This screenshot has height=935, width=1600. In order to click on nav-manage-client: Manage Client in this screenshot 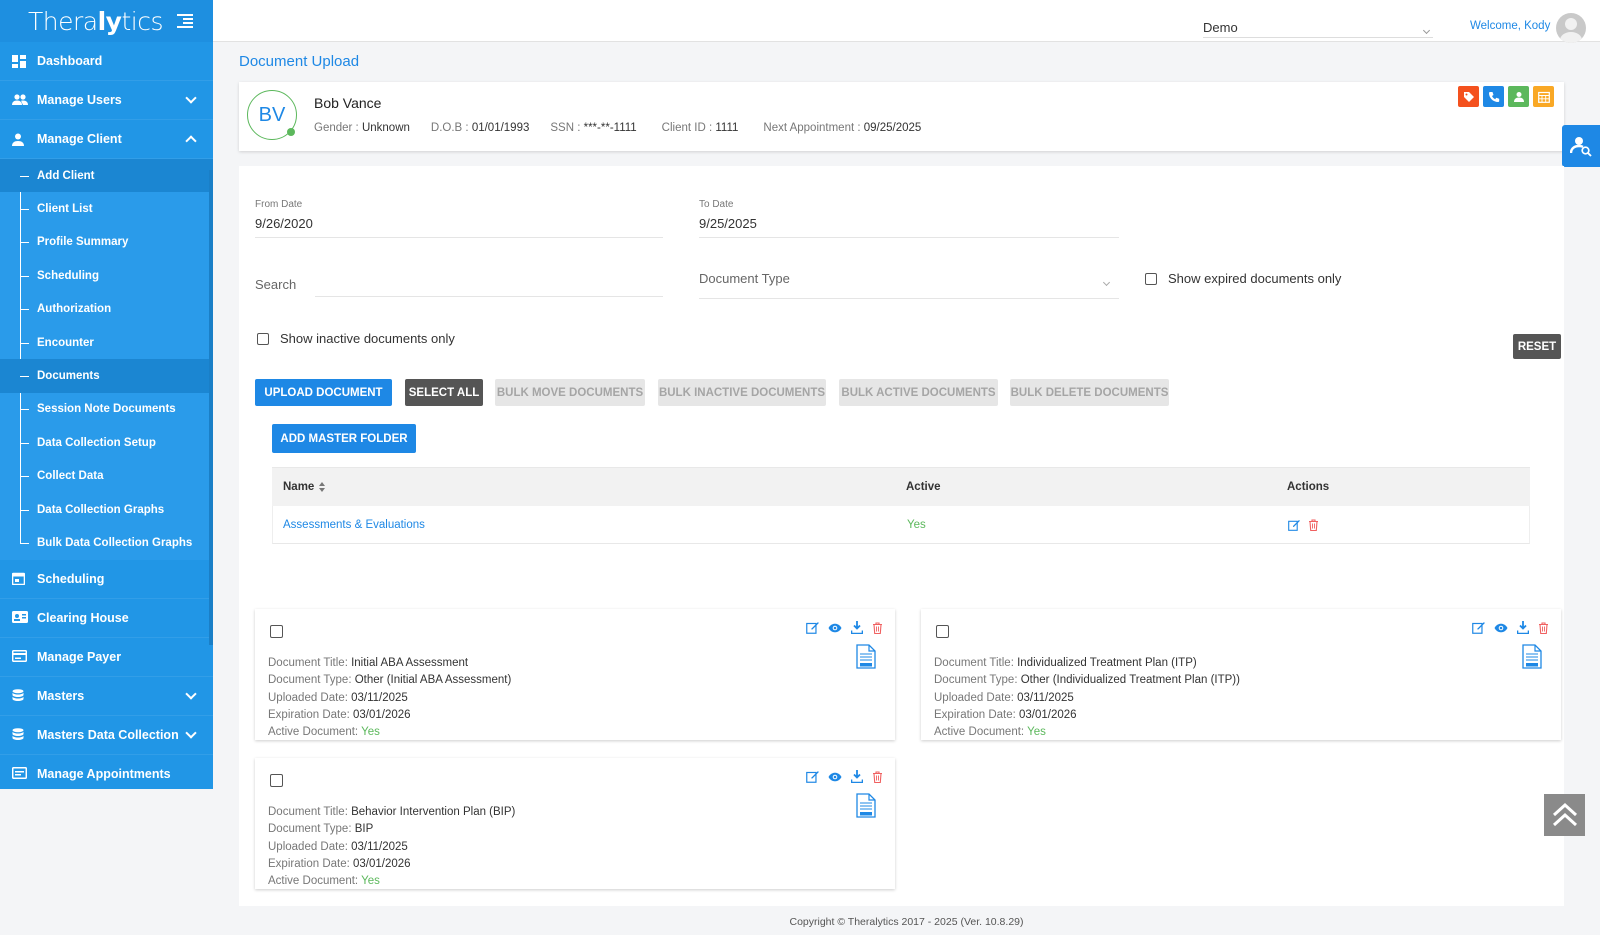, I will do `click(106, 139)`.